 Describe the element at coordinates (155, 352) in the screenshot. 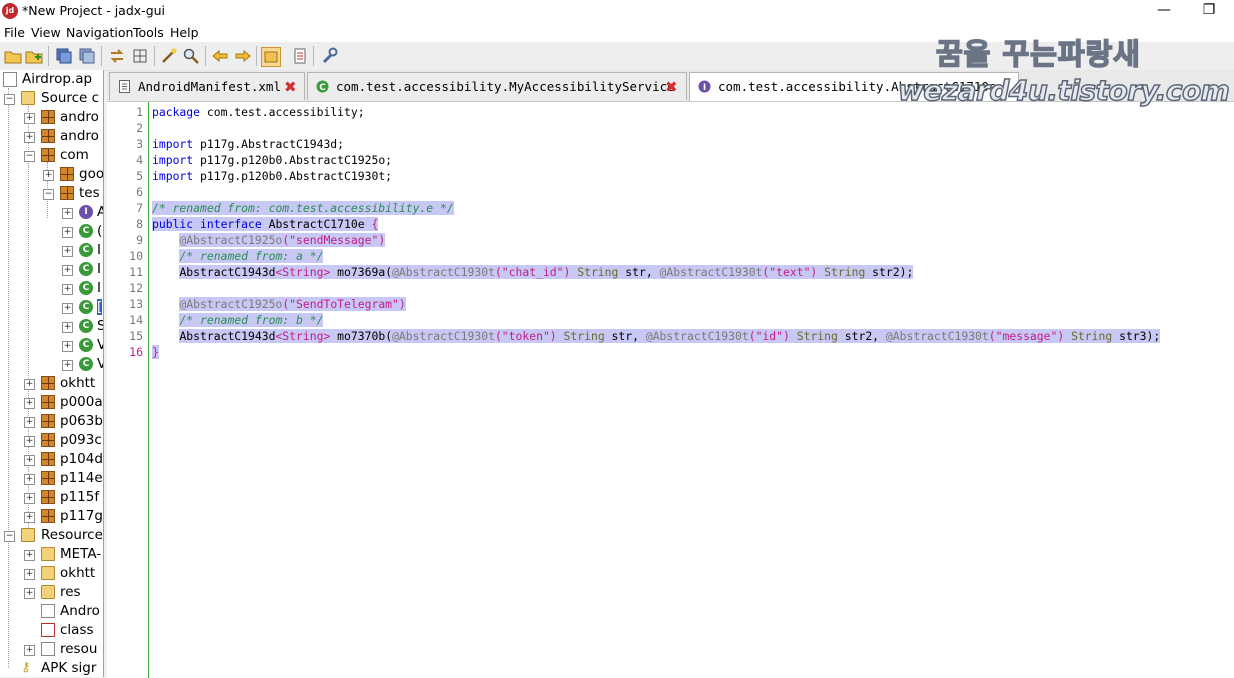

I see `code-brace: }` at that location.